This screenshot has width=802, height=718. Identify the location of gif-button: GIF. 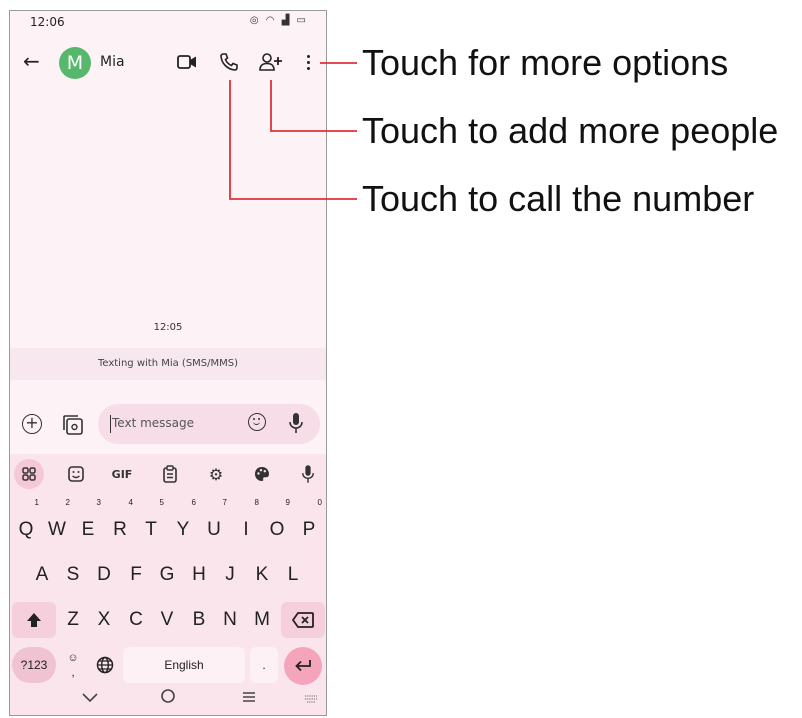
(122, 474).